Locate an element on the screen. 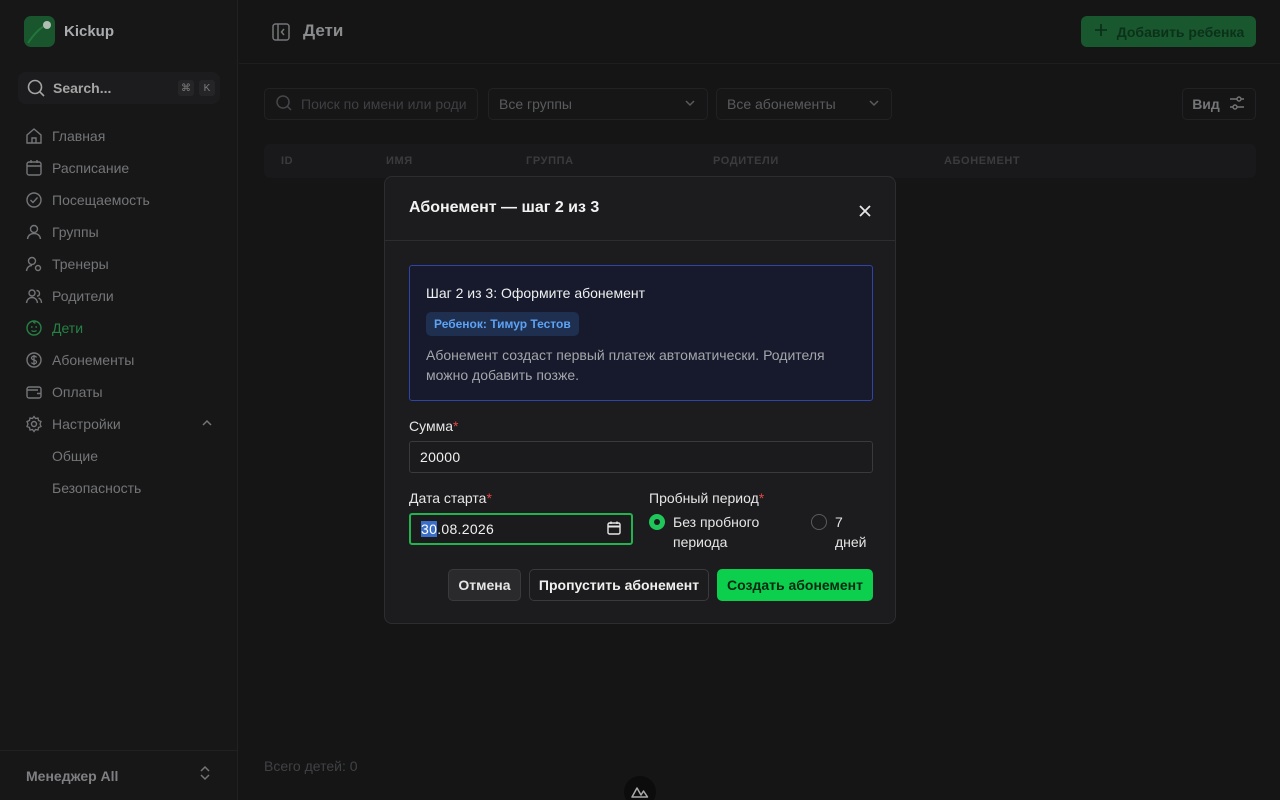  skip-subscription-button: Пропустить абонемент is located at coordinates (619, 585).